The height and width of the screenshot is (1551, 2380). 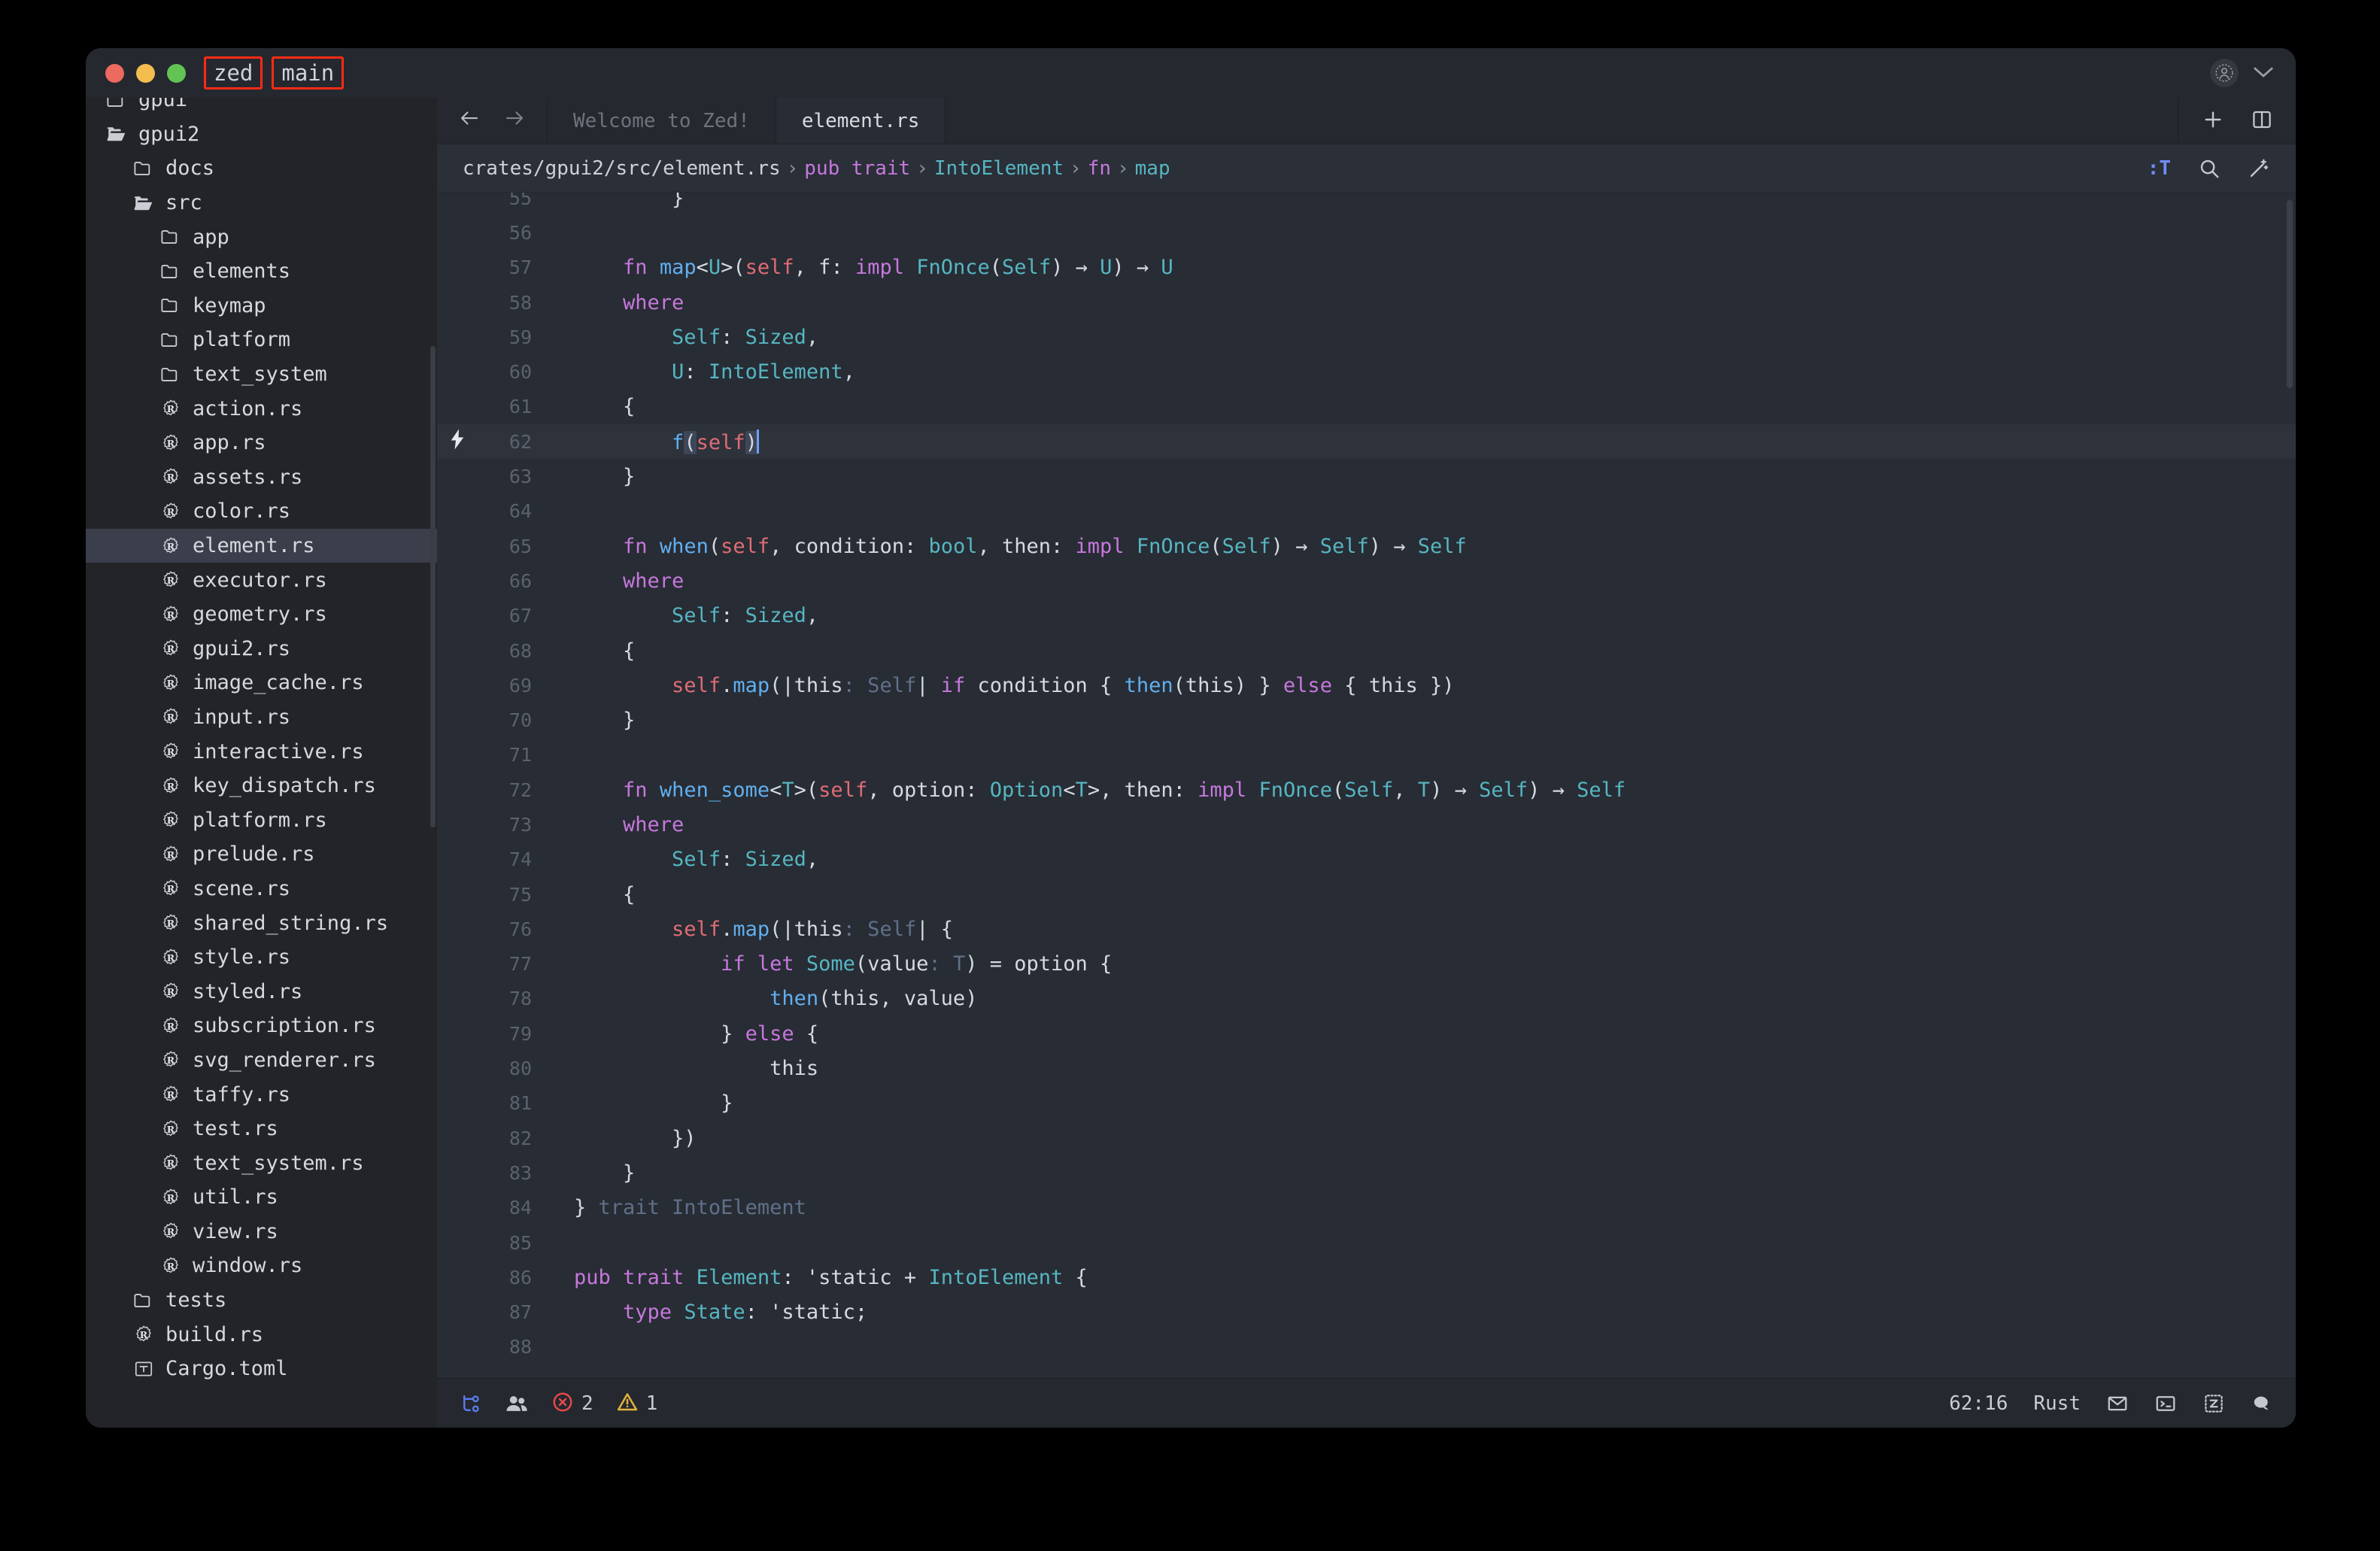 What do you see at coordinates (1366, 965) in the screenshot?
I see `code-line: 77 if let Some(value: T) = option {` at bounding box center [1366, 965].